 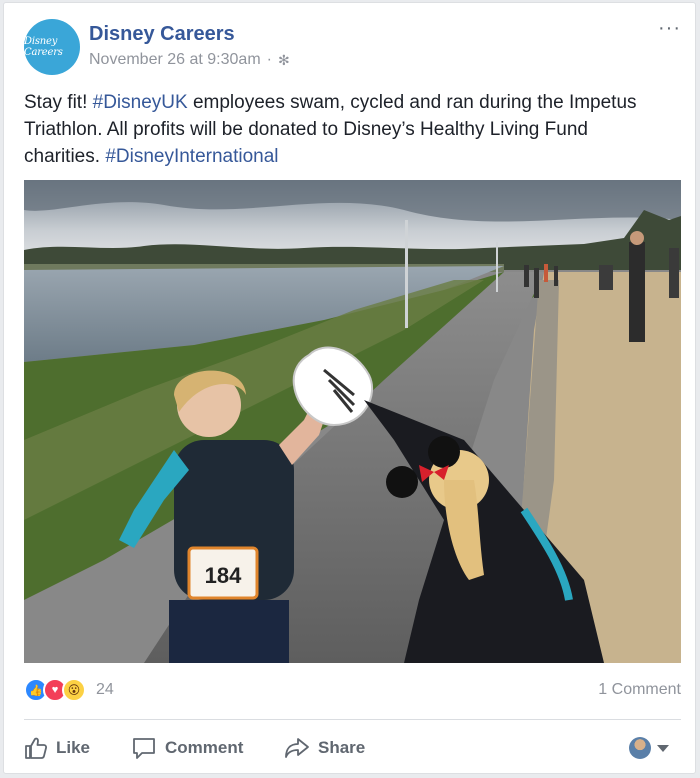 I want to click on user-avatar, so click(x=640, y=748).